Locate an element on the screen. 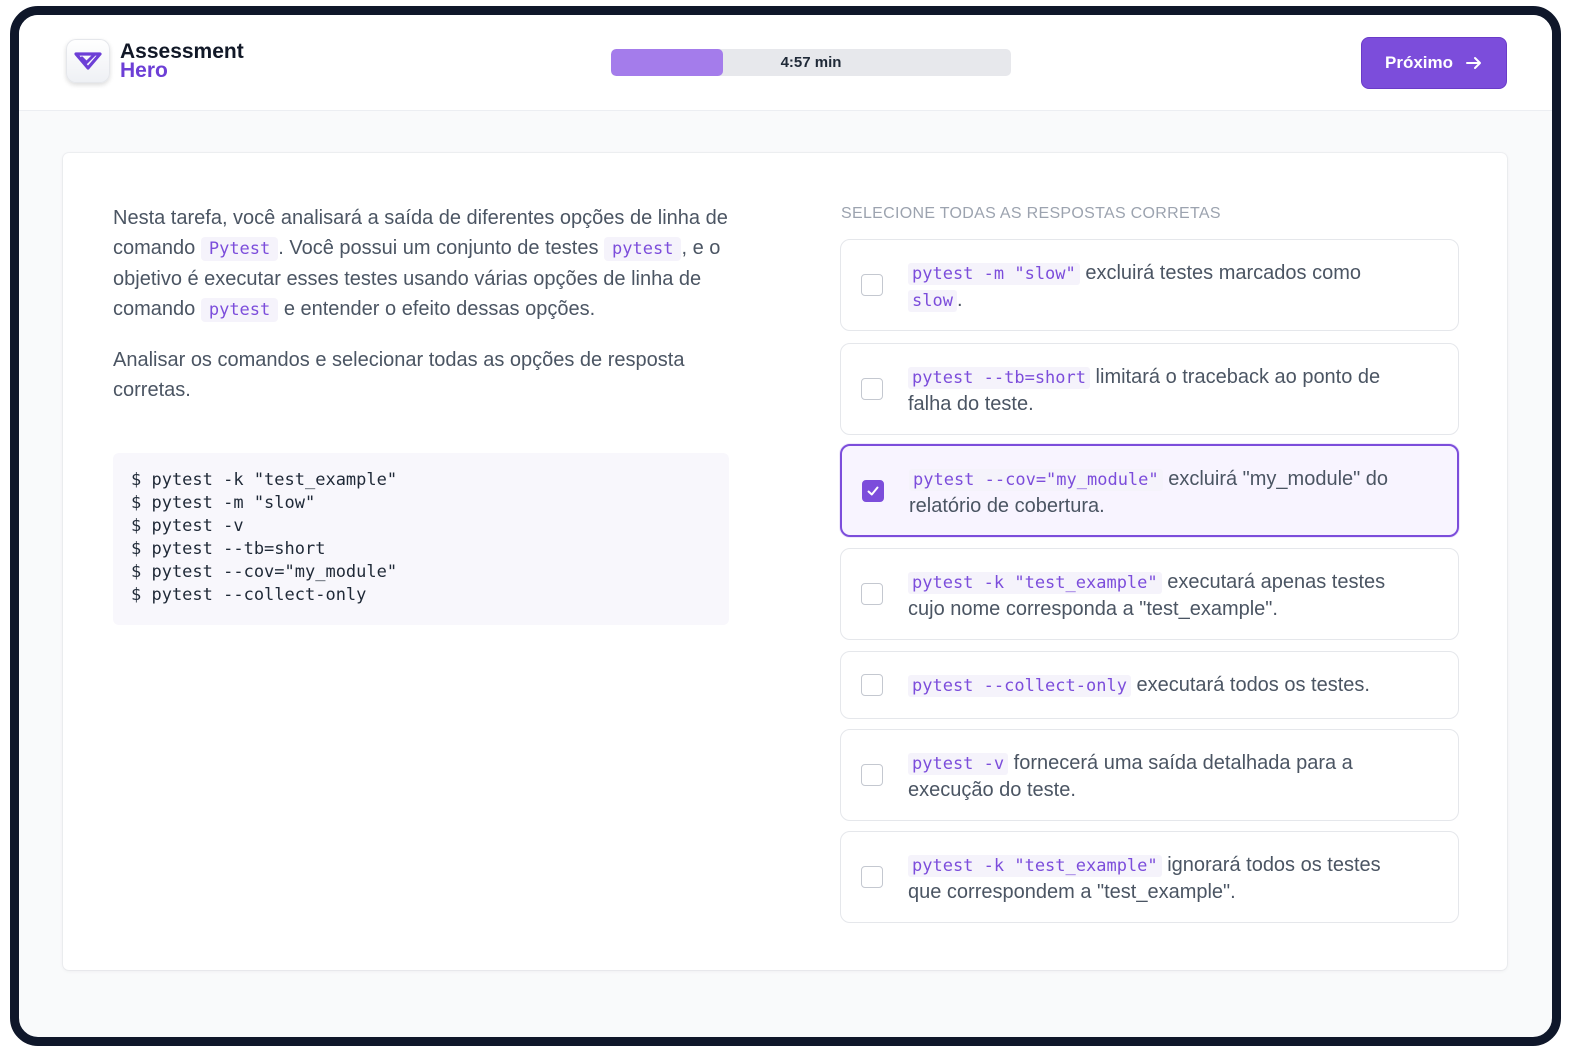 The image size is (1569, 1054). answer-instruction: SELECIONE TODAS AS RESPOSTAS CORRETAS is located at coordinates (1031, 213).